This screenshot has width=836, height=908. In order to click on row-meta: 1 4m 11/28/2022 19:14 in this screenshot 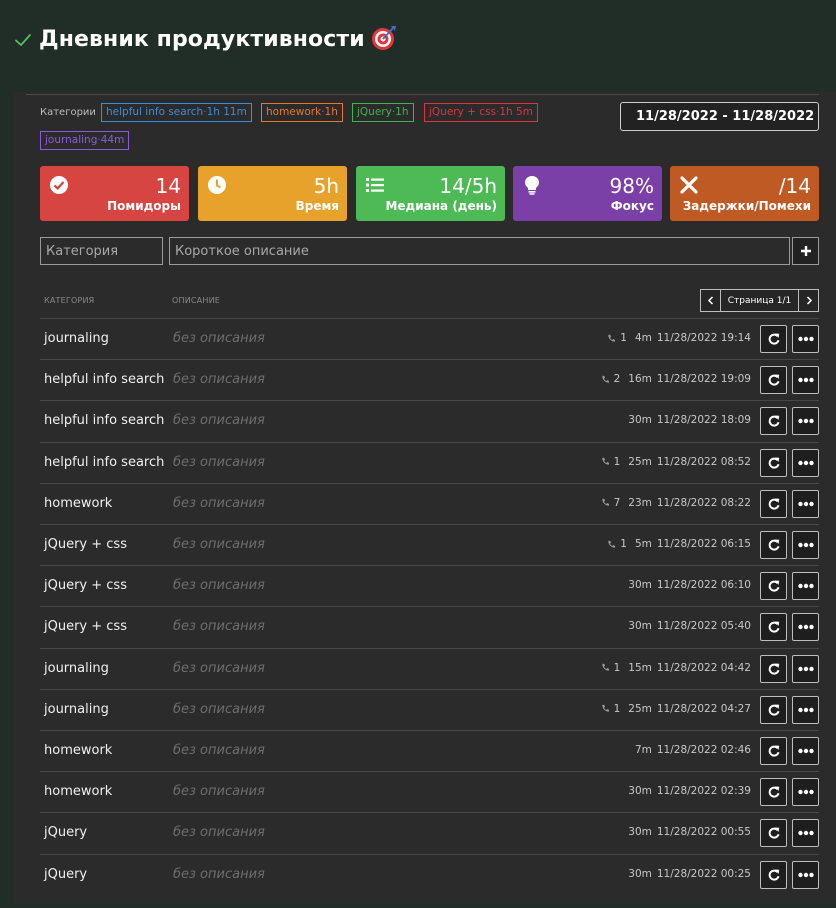, I will do `click(679, 338)`.